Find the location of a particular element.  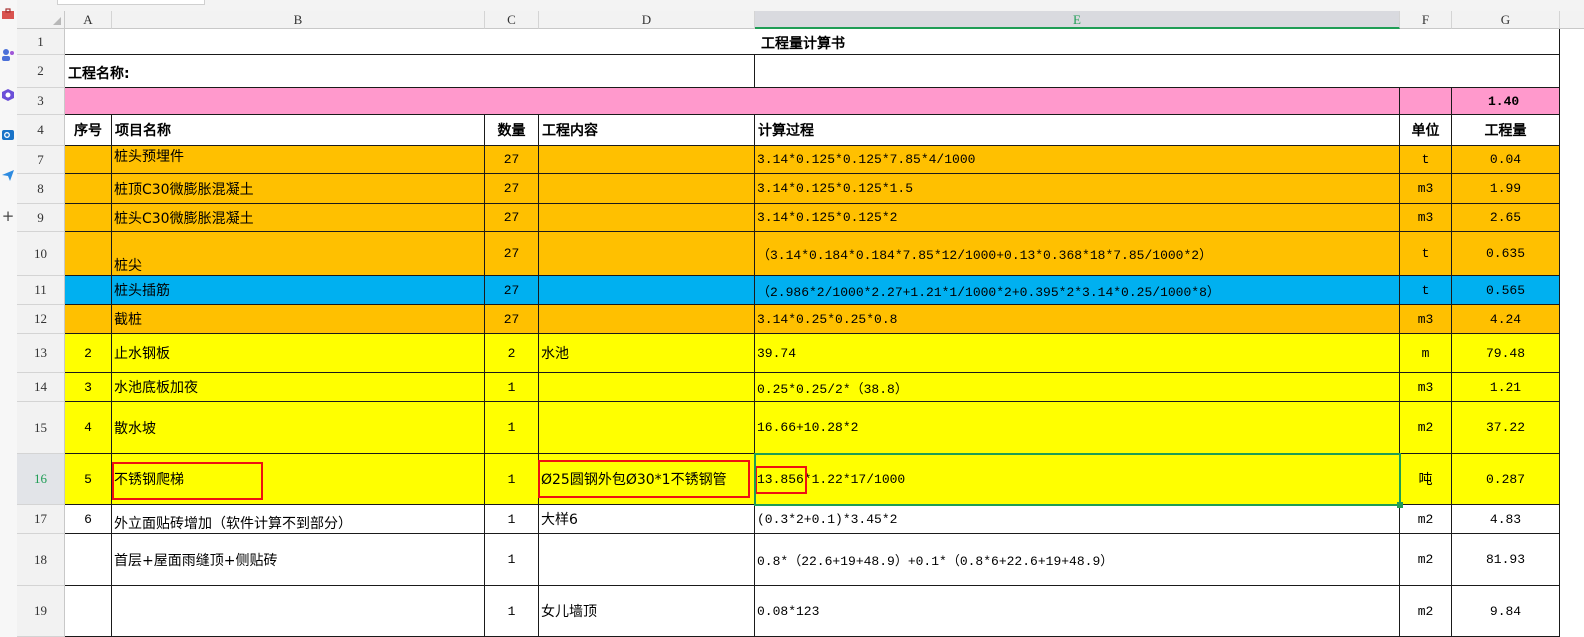

column-header-a: A is located at coordinates (88, 20).